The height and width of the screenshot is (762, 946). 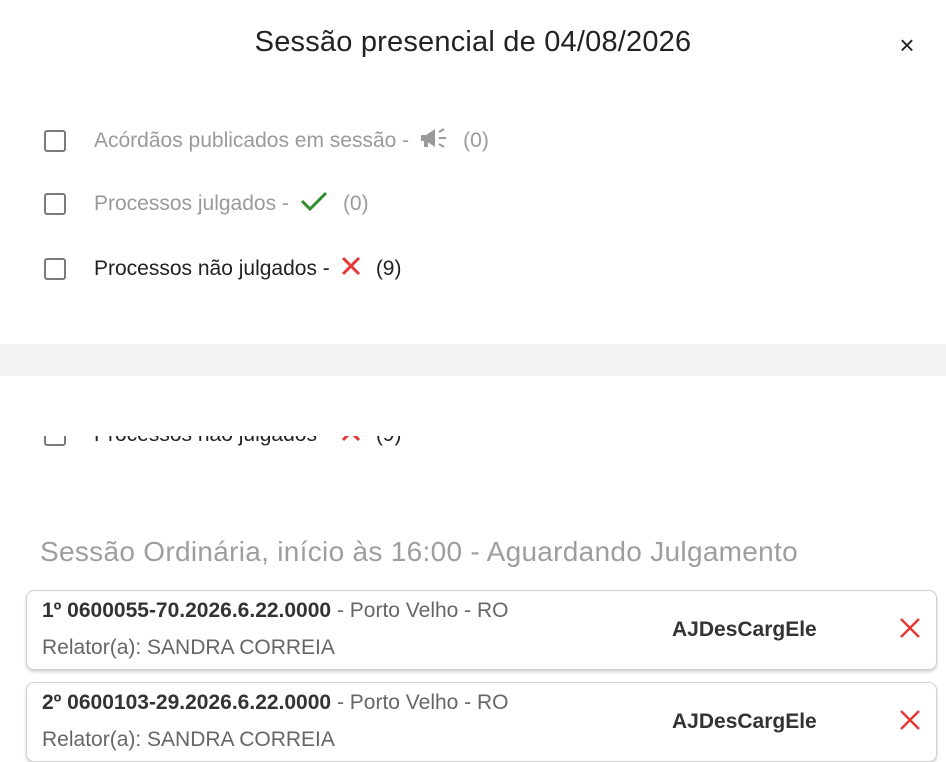 What do you see at coordinates (473, 266) in the screenshot?
I see `filter-processos-nao-julgados-clipped: Processos não julgados - (9)` at bounding box center [473, 266].